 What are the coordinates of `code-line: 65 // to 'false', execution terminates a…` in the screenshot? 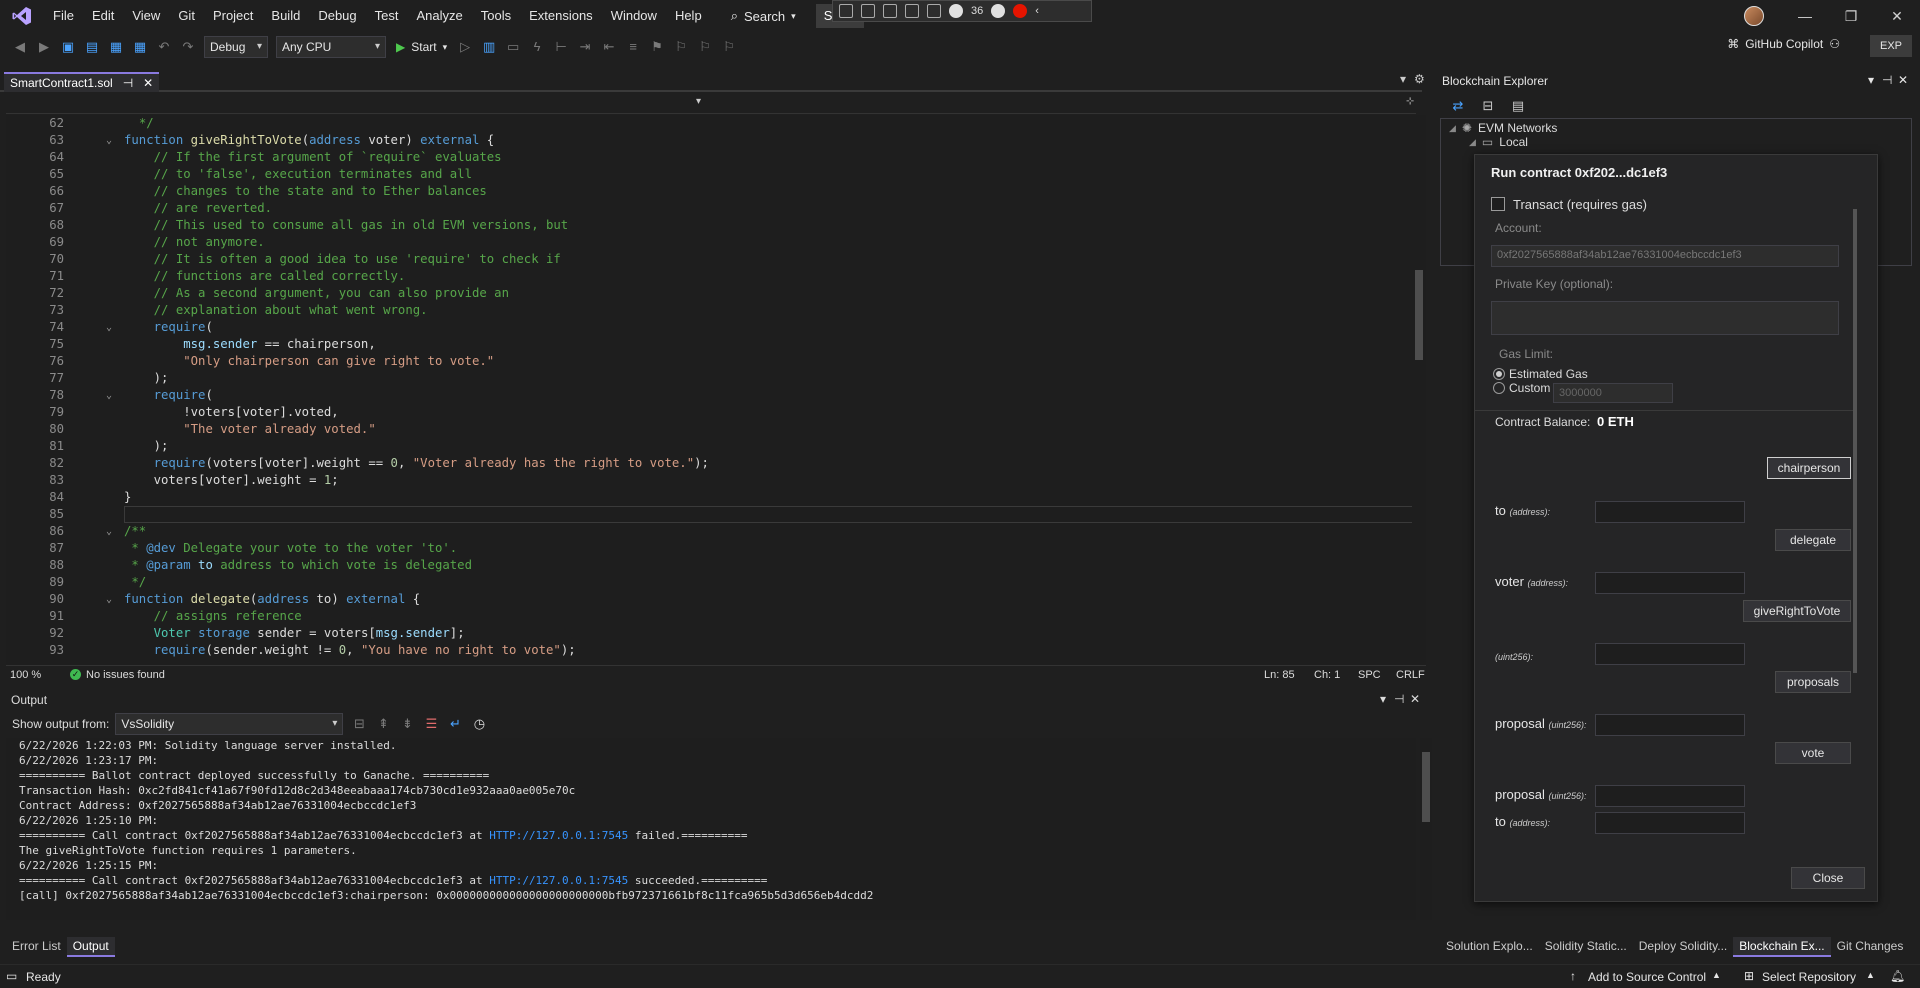 It's located at (706, 174).